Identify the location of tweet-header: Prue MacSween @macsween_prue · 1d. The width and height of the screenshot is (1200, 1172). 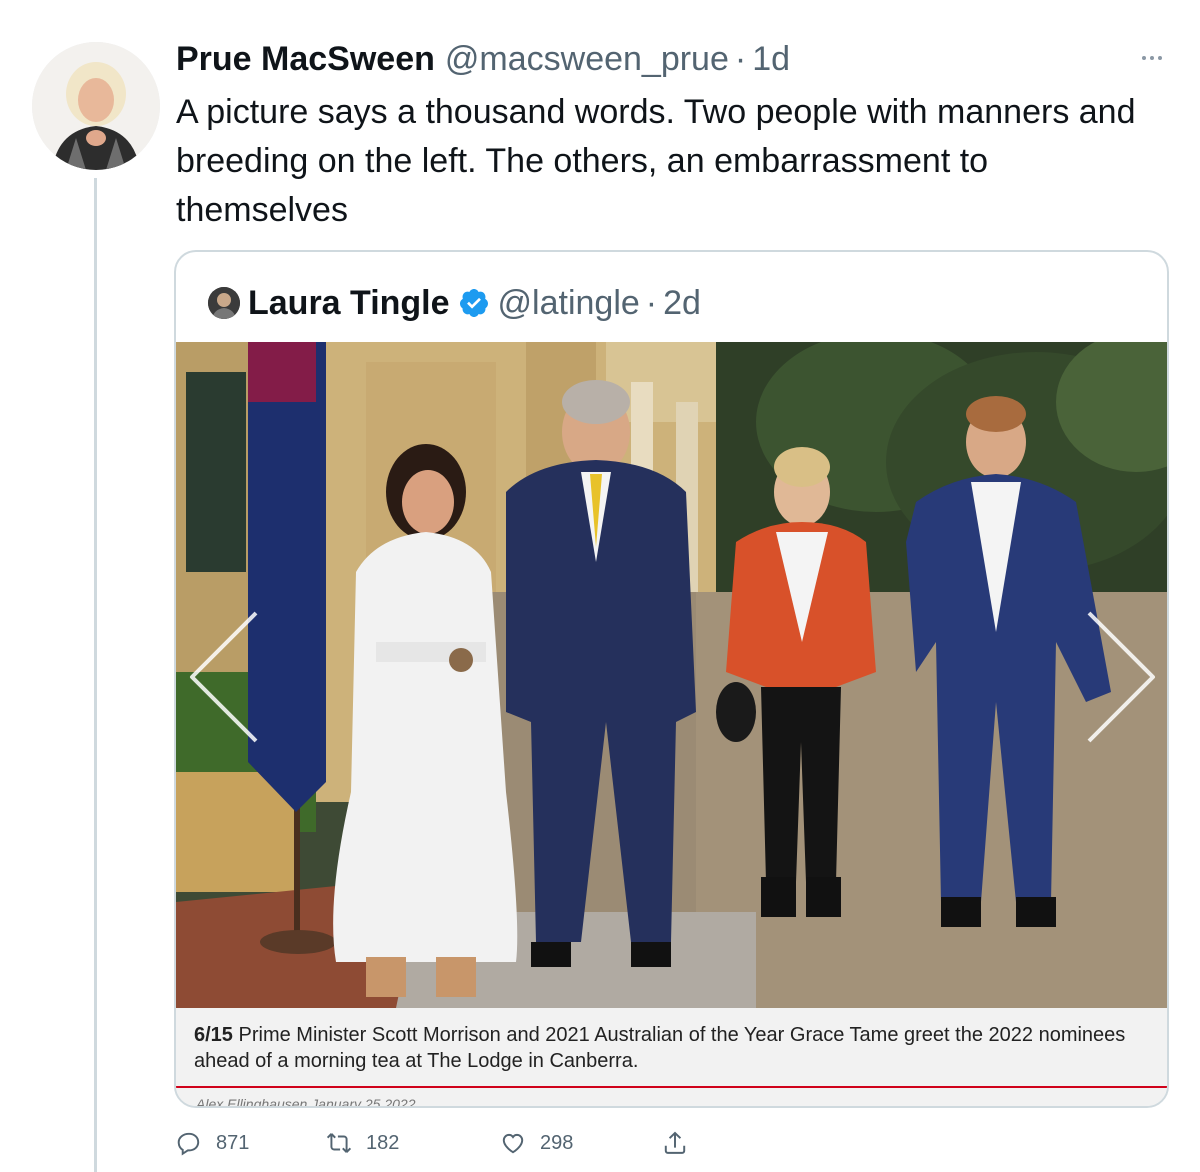
(483, 61).